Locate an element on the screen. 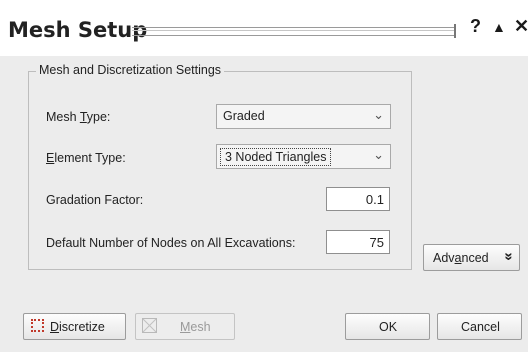 This screenshot has height=352, width=528. mesh-type-value: Graded is located at coordinates (244, 116).